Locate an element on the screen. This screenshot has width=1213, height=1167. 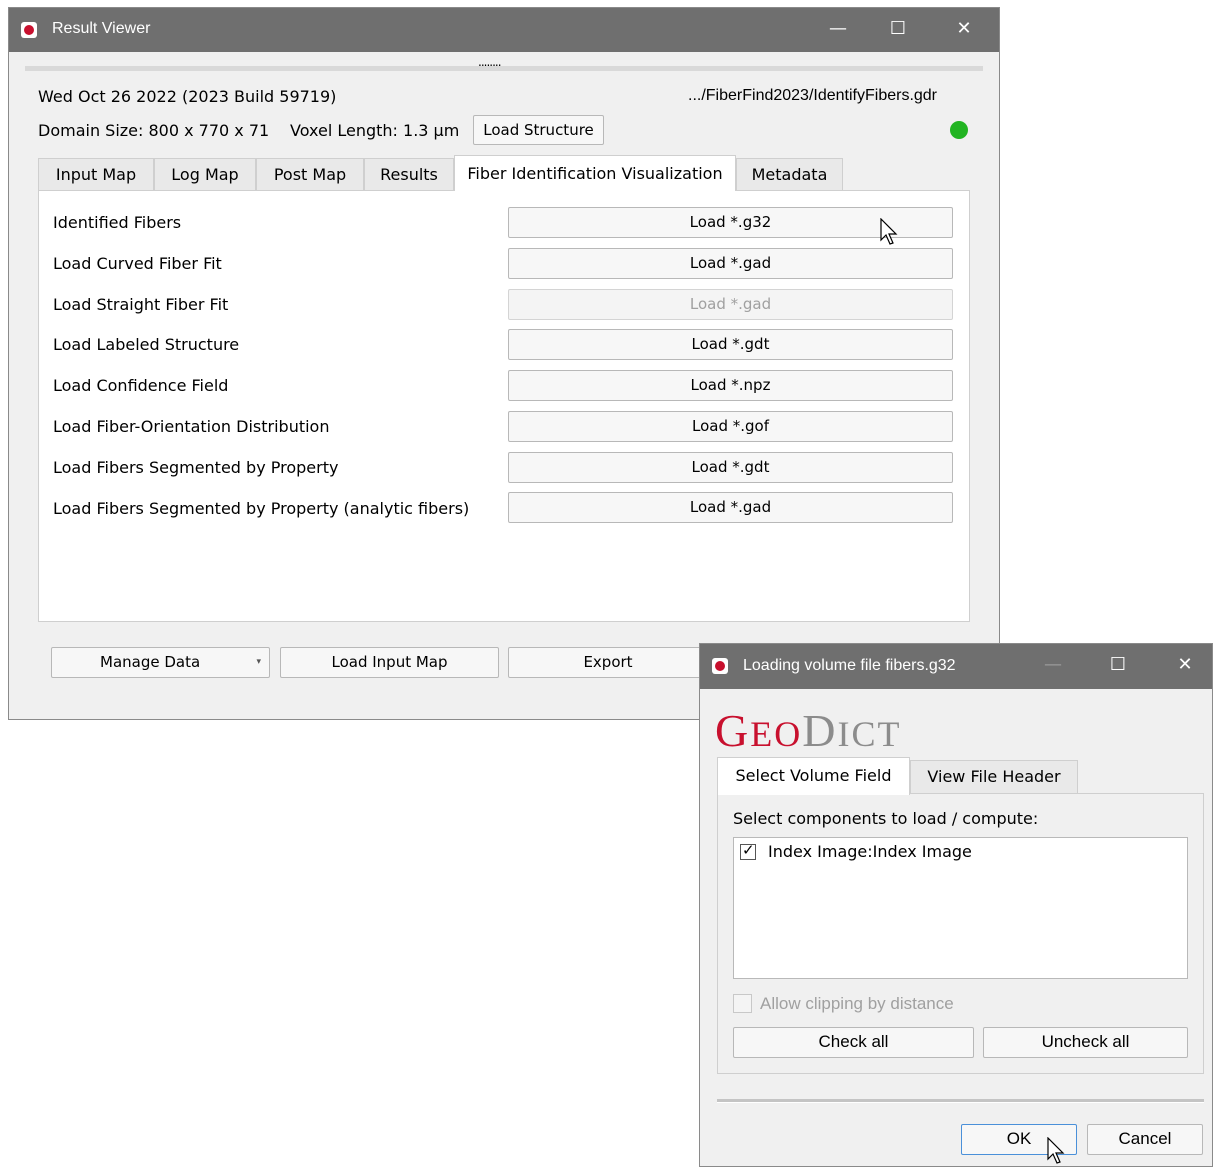
load-straight-fit-button: Load *.gad is located at coordinates (730, 304).